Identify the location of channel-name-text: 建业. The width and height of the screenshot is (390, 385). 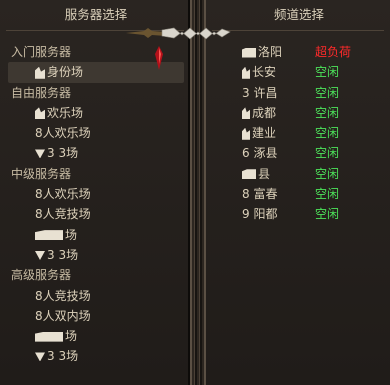
(264, 133).